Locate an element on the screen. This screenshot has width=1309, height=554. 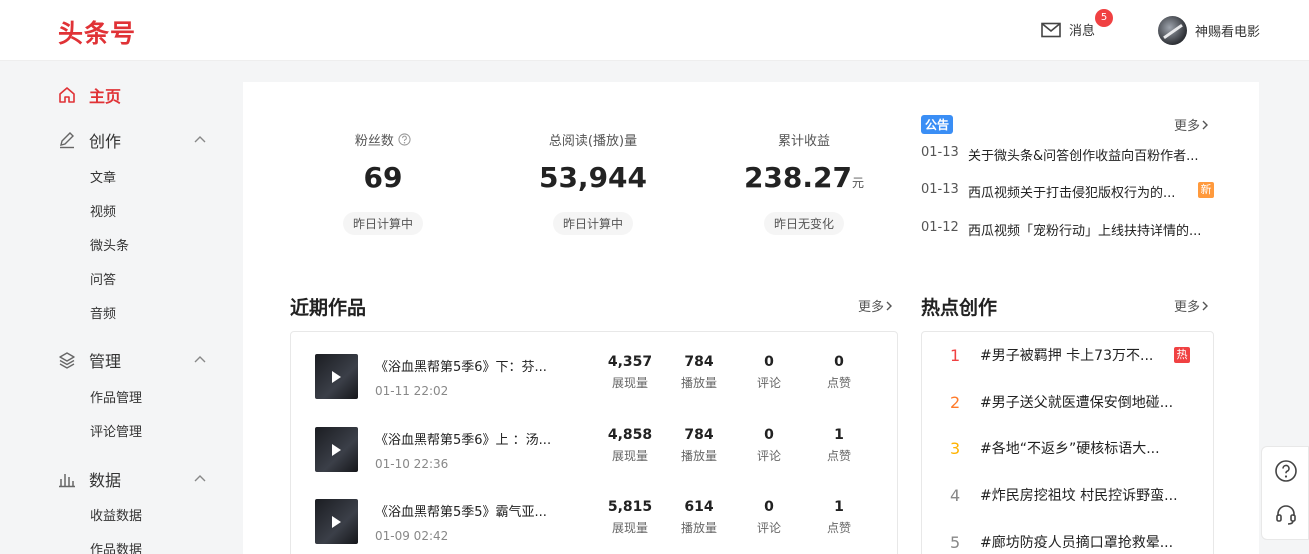
sidebar-group-create: 创作 is located at coordinates (89, 140).